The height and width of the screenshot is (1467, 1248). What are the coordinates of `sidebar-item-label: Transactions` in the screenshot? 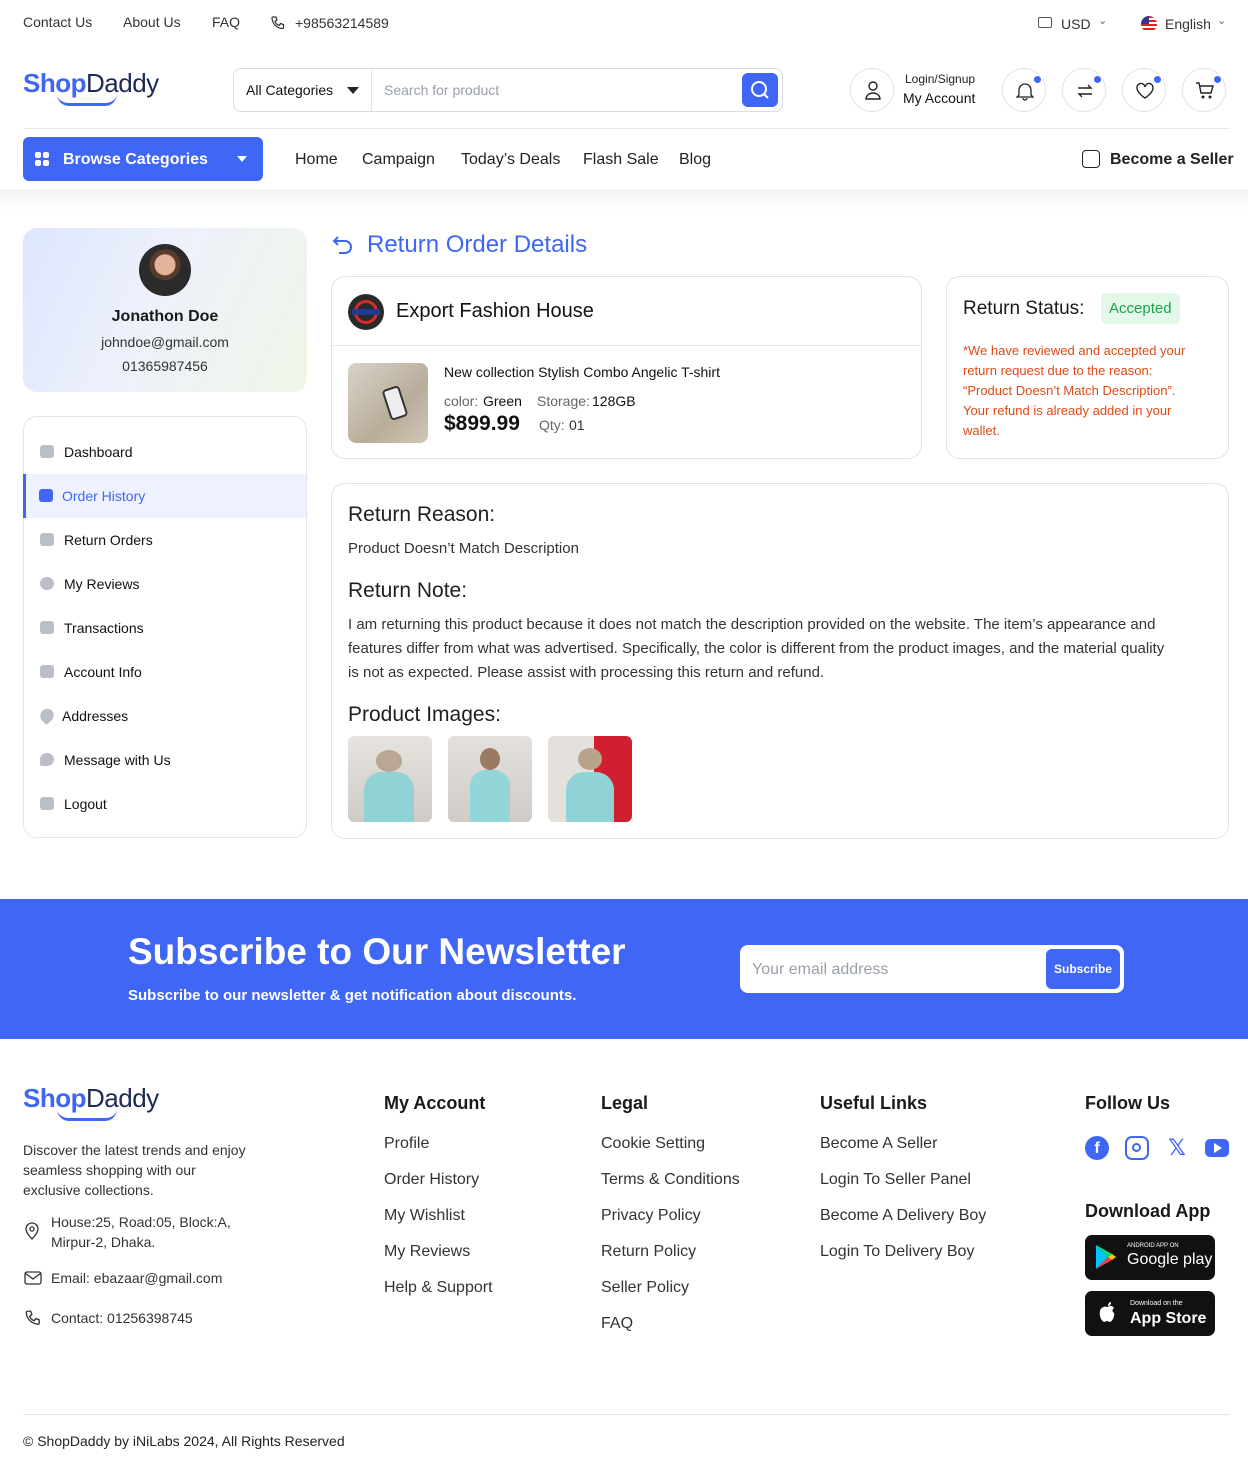 It's located at (104, 628).